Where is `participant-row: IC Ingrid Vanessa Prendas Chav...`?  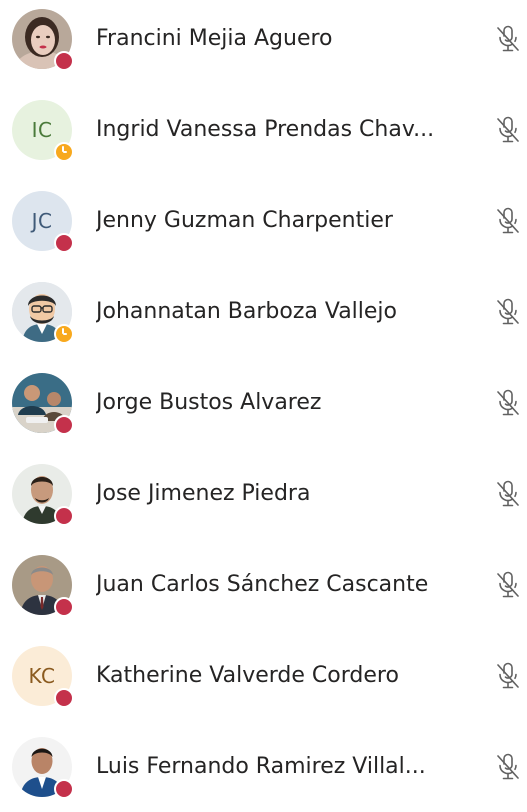 participant-row: IC Ingrid Vanessa Prendas Chav... is located at coordinates (263, 129).